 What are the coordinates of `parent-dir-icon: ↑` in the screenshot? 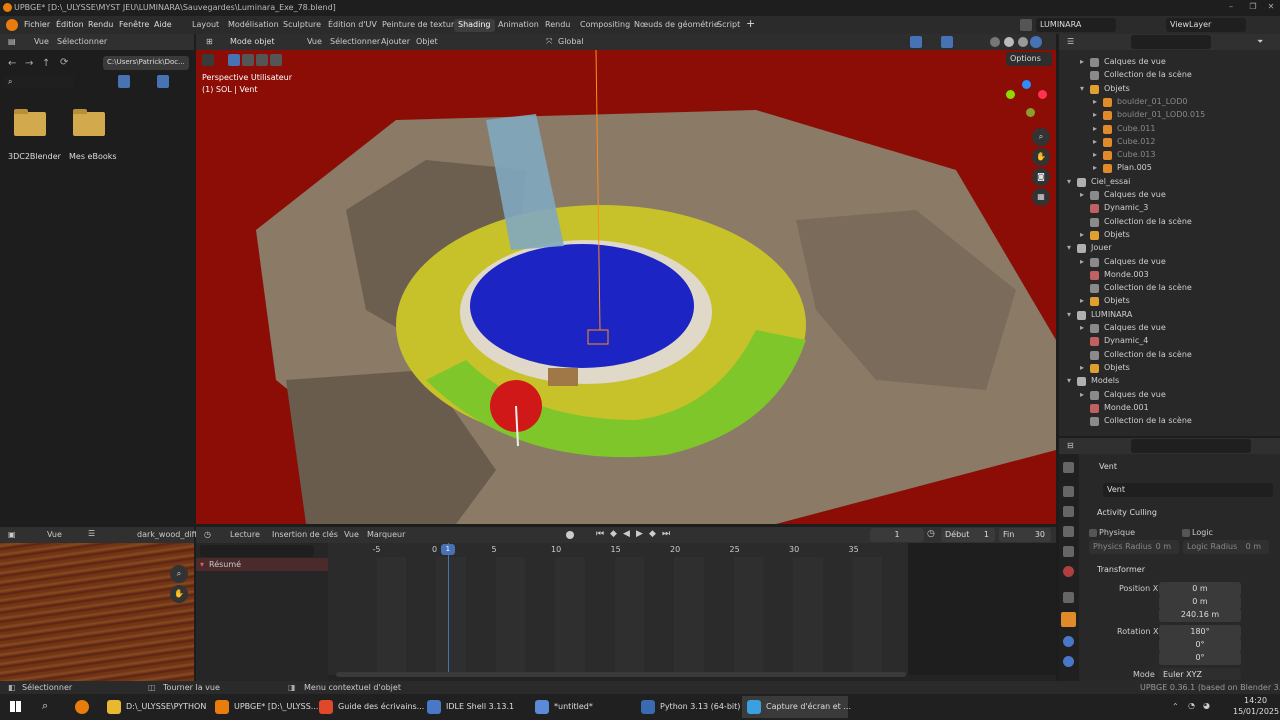 It's located at (46, 63).